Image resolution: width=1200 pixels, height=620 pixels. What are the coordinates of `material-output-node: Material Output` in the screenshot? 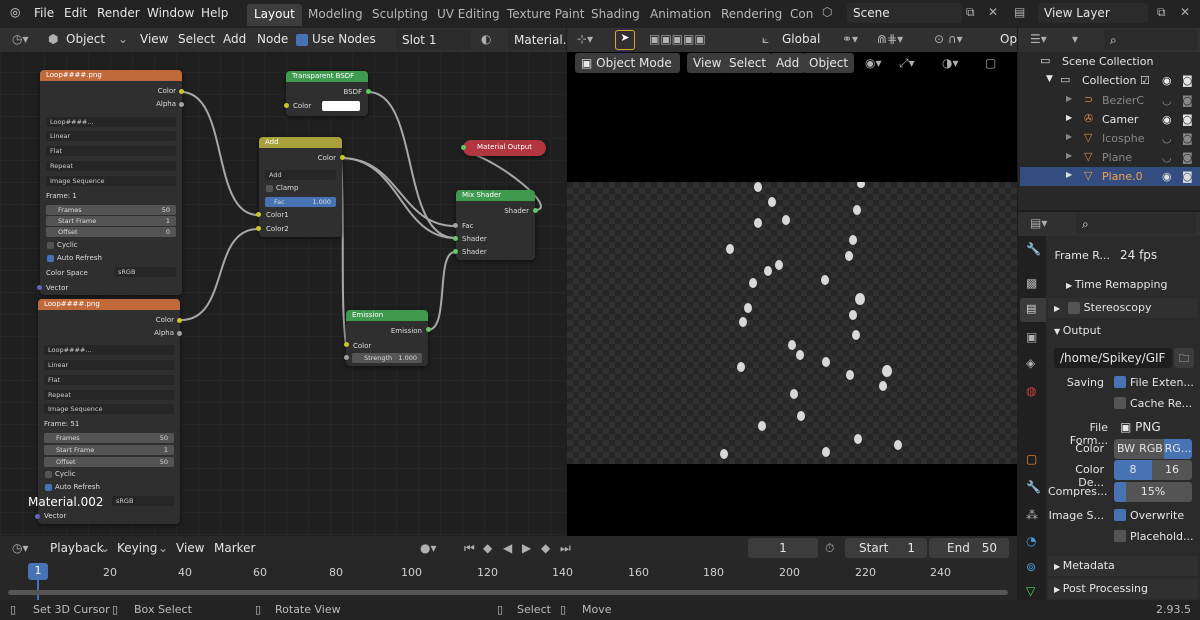 It's located at (504, 148).